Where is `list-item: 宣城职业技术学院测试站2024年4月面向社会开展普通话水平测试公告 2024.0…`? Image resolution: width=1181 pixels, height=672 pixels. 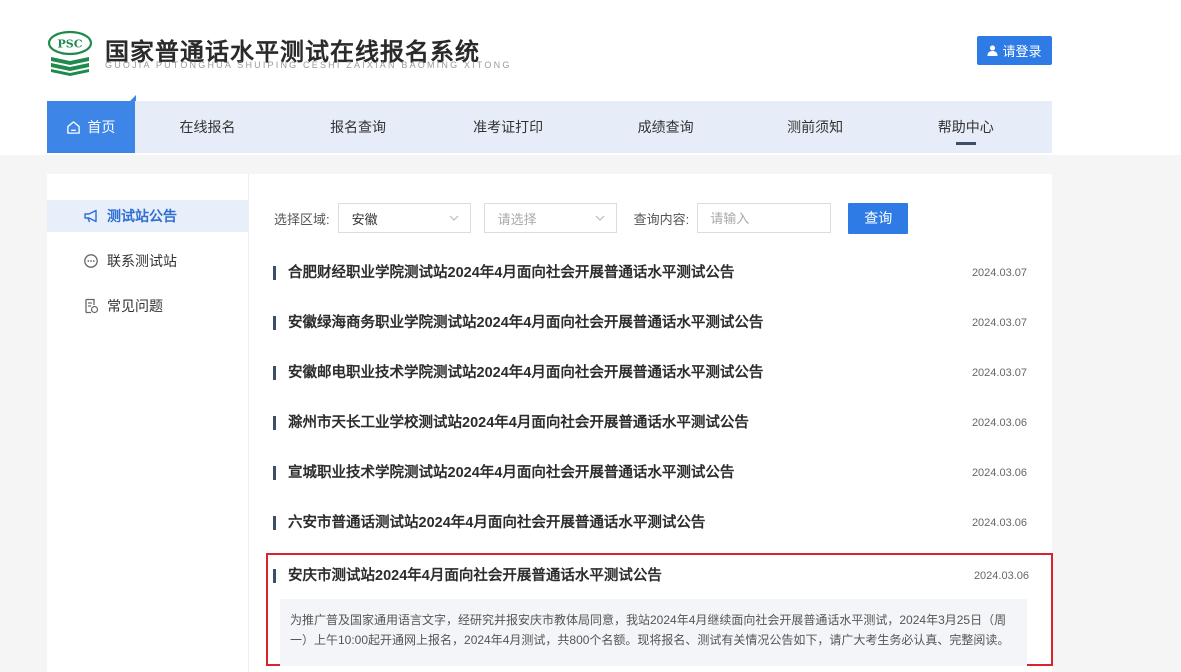
list-item: 宣城职业技术学院测试站2024年4月面向社会开展普通话水平测试公告 2024.0… is located at coordinates (650, 473).